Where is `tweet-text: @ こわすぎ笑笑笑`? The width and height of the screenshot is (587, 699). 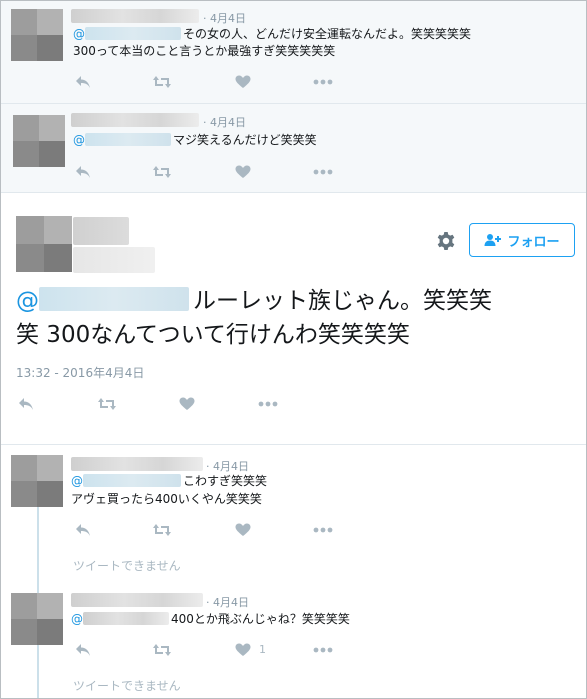
tweet-text: @ こわすぎ笑笑笑 is located at coordinates (169, 481).